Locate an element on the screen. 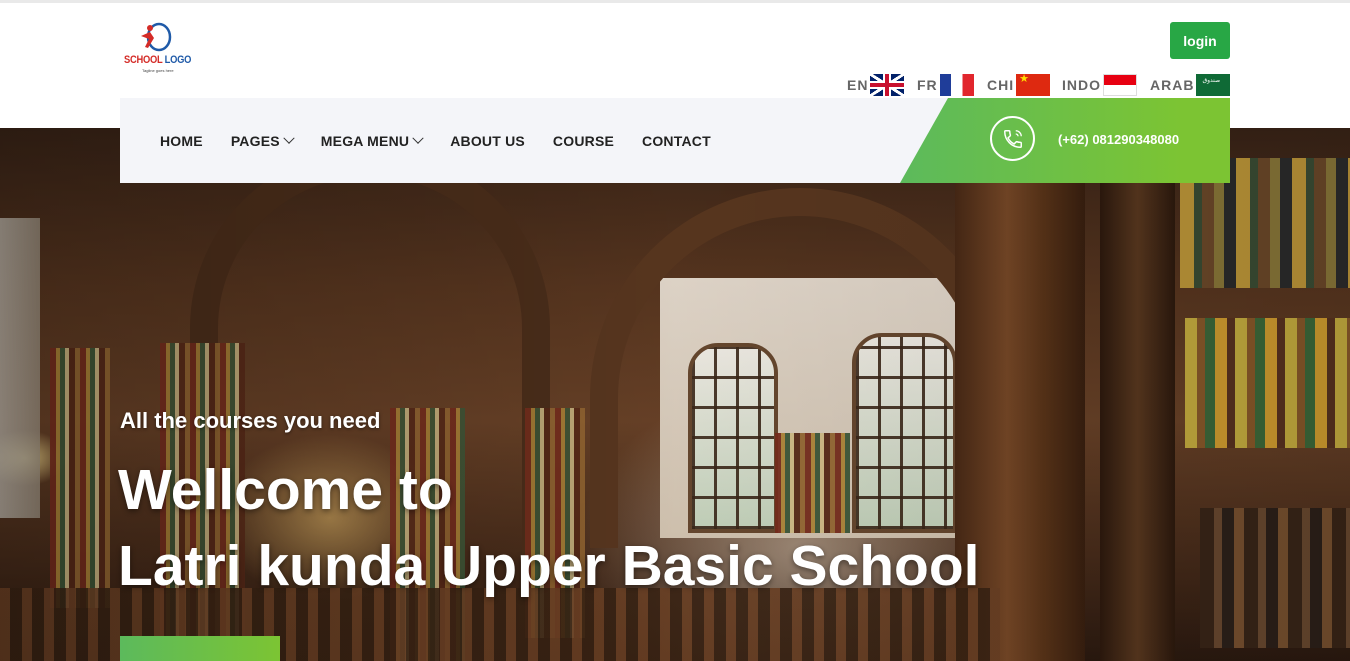  hero-title-line1: Wellcome to is located at coordinates (285, 490).